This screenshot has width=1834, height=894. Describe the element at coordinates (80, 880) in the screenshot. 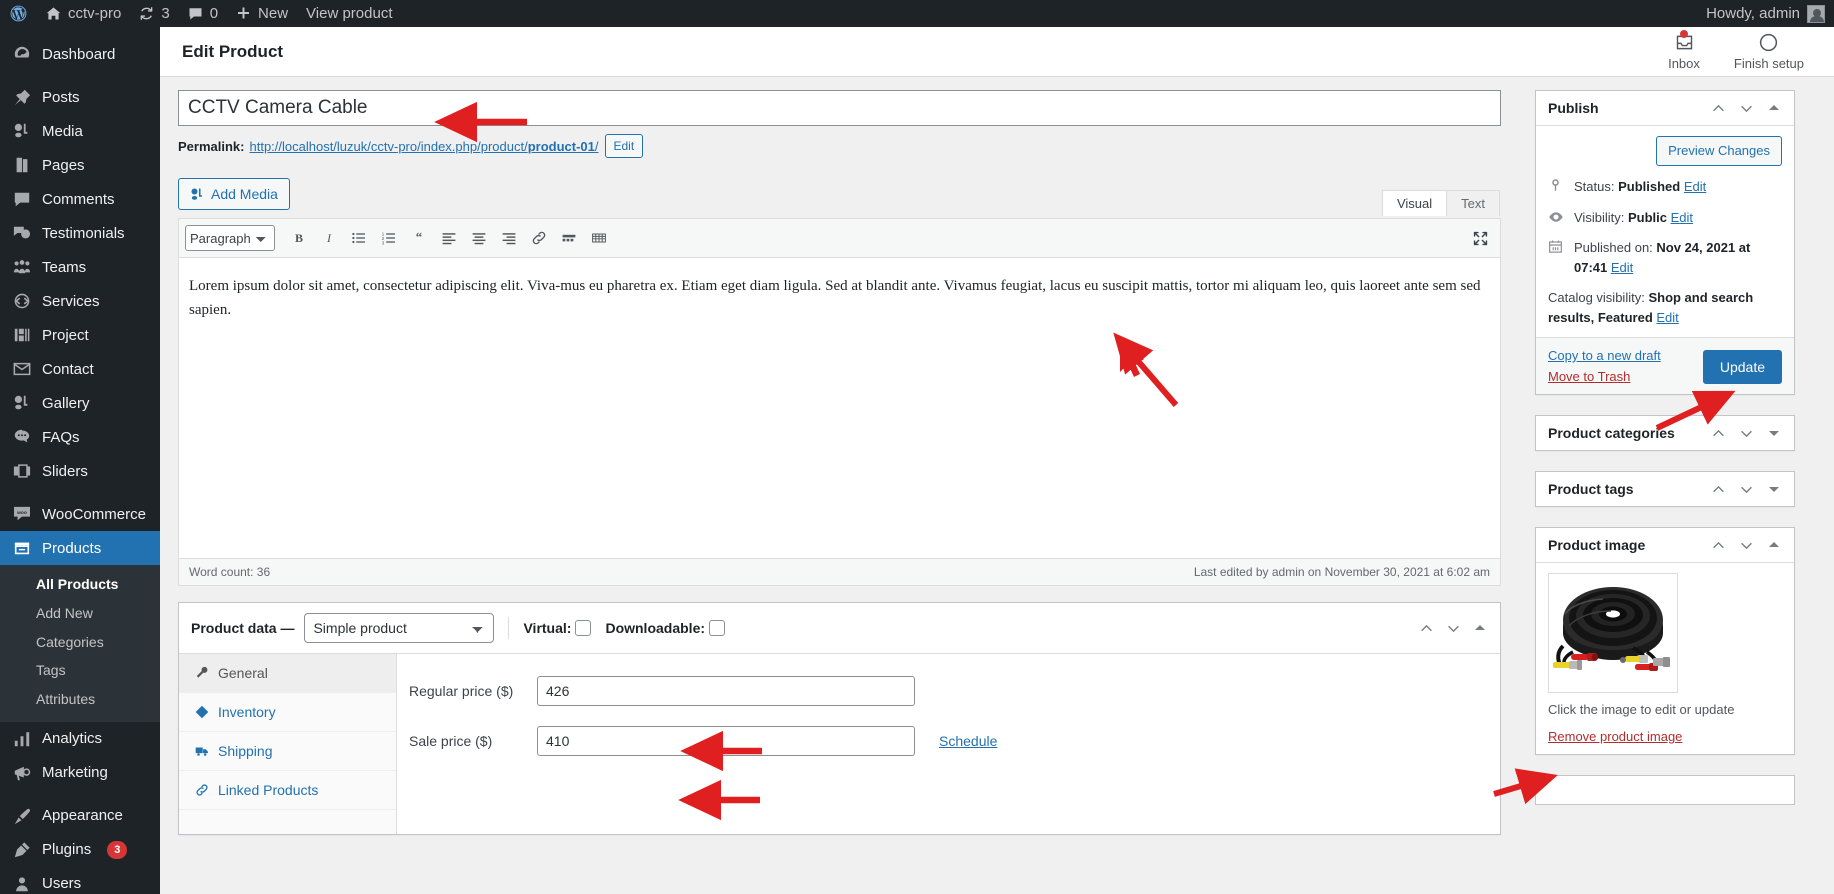

I see `sidebar-item-users: Users` at that location.